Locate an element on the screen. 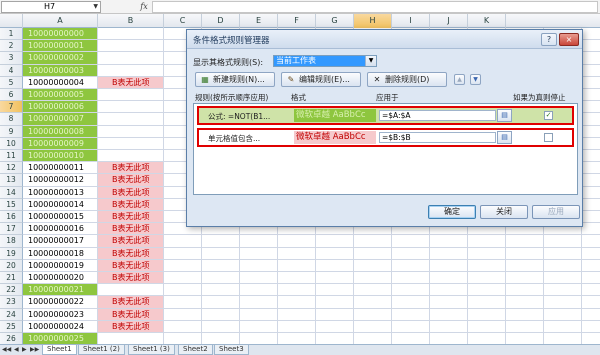 The height and width of the screenshot is (355, 600). row-header: 7 is located at coordinates (11, 107).